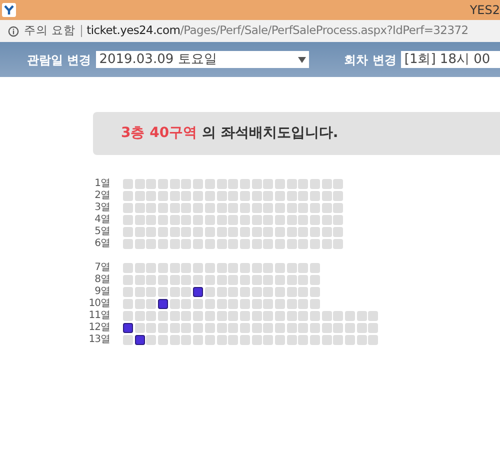  I want to click on row-label: 5열, so click(102, 232).